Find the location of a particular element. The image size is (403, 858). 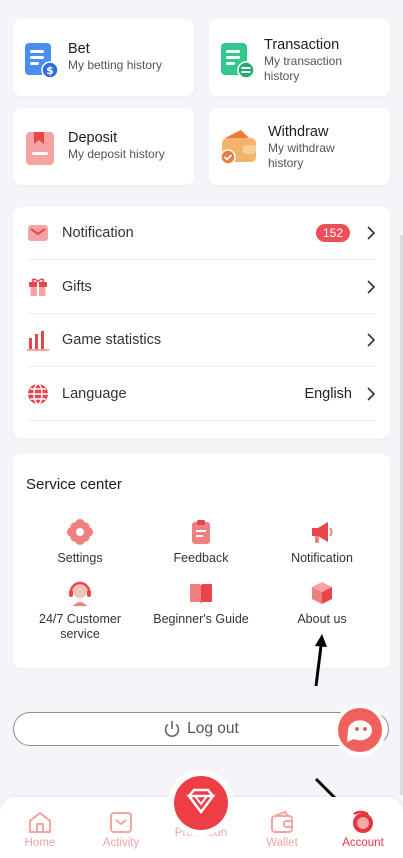

tab-account: Account is located at coordinates (363, 829).